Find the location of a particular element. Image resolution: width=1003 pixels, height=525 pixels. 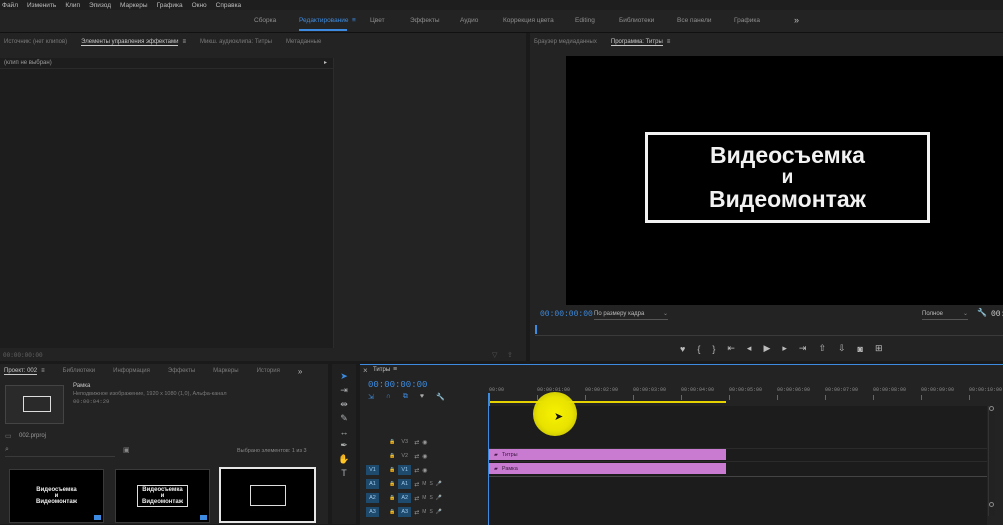

timeline-settings-icon: 🔧 is located at coordinates (440, 397).